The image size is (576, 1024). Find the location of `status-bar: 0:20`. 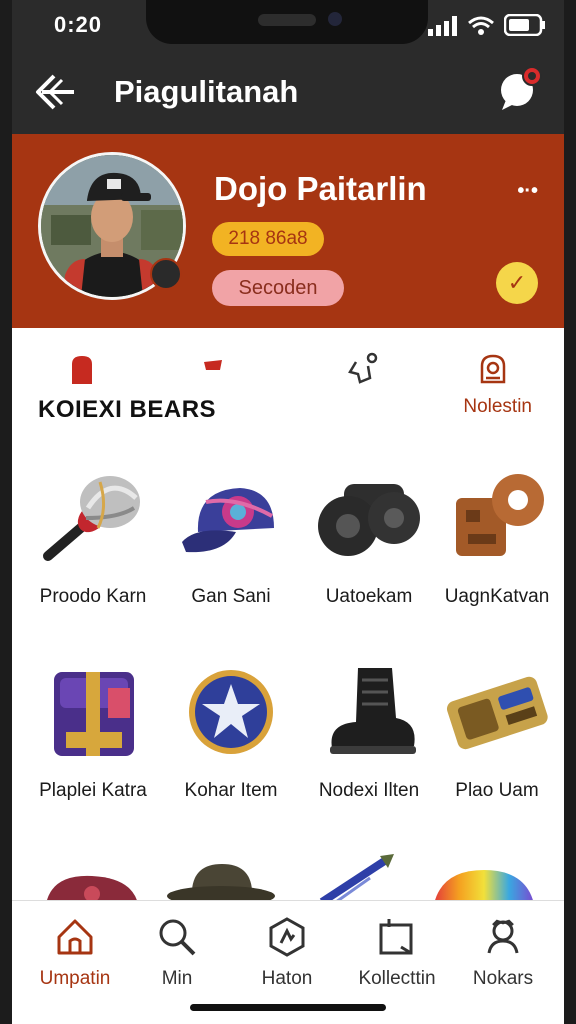

status-bar: 0:20 is located at coordinates (288, 26).